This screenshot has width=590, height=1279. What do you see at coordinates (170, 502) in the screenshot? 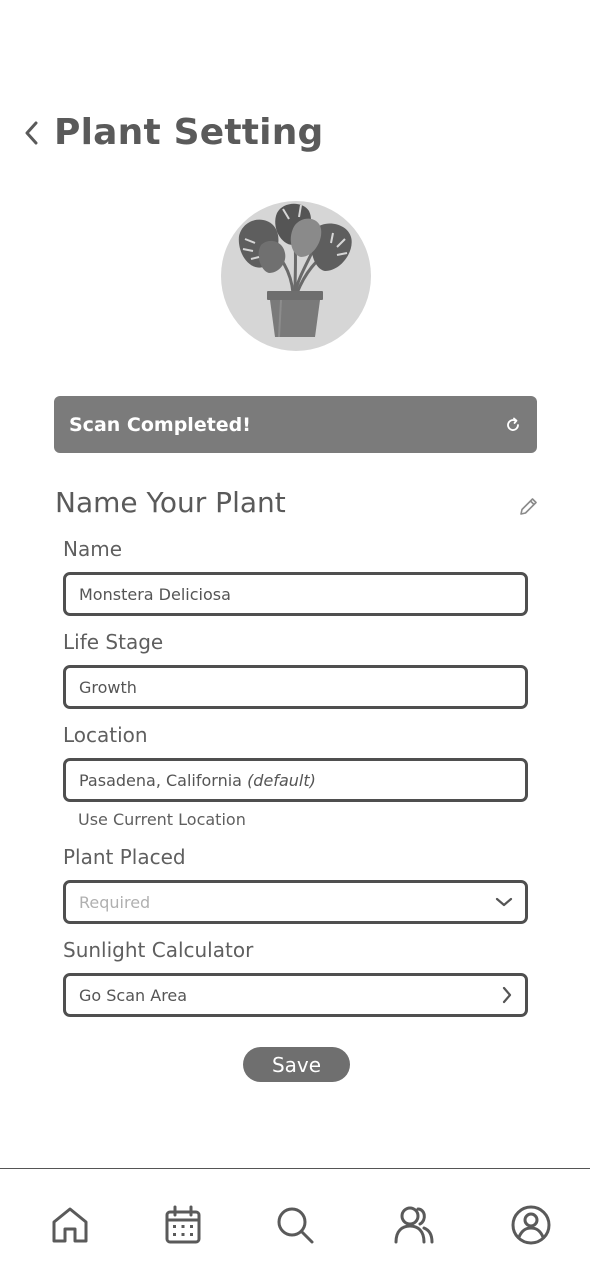
I see `section-title: Name Your Plant` at bounding box center [170, 502].